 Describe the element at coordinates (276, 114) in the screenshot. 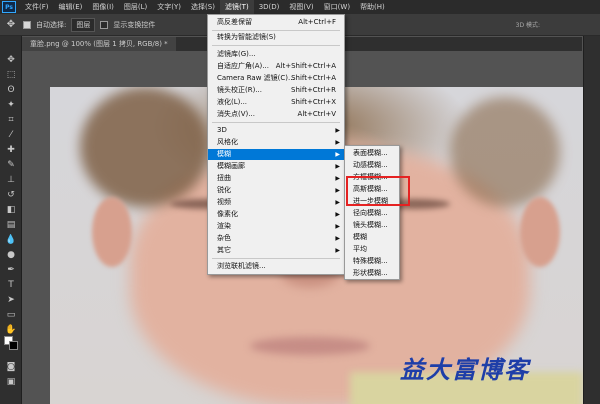

I see `menu-item-vanishing-point: 消失点(V)... Alt+Ctrl+V` at that location.